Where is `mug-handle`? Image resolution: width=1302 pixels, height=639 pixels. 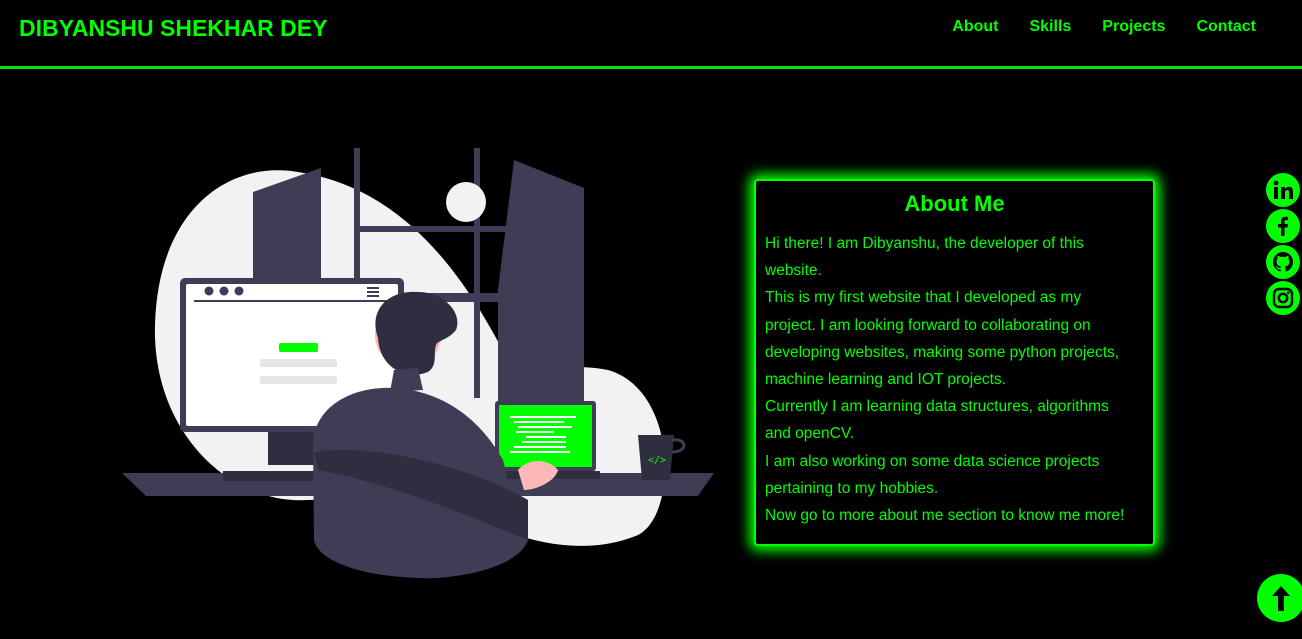
mug-handle is located at coordinates (678, 446).